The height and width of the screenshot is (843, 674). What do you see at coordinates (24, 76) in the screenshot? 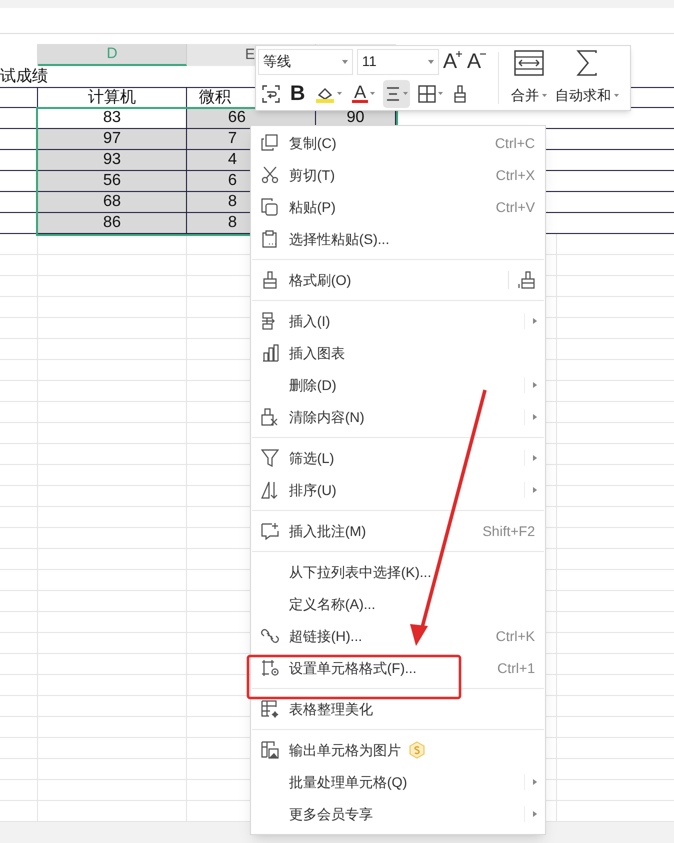
I see `title-cell-text: 试成绩` at bounding box center [24, 76].